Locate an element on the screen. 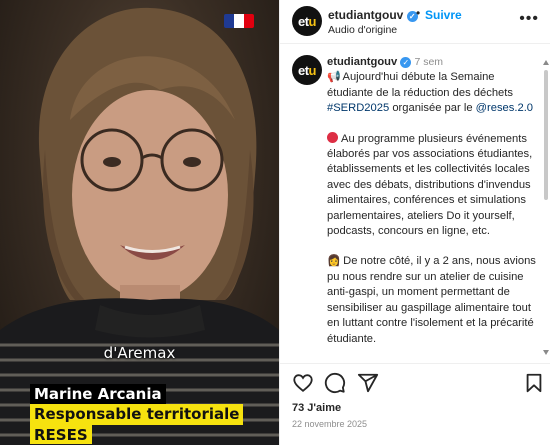  megaphone-icon: 📢 is located at coordinates (334, 77).